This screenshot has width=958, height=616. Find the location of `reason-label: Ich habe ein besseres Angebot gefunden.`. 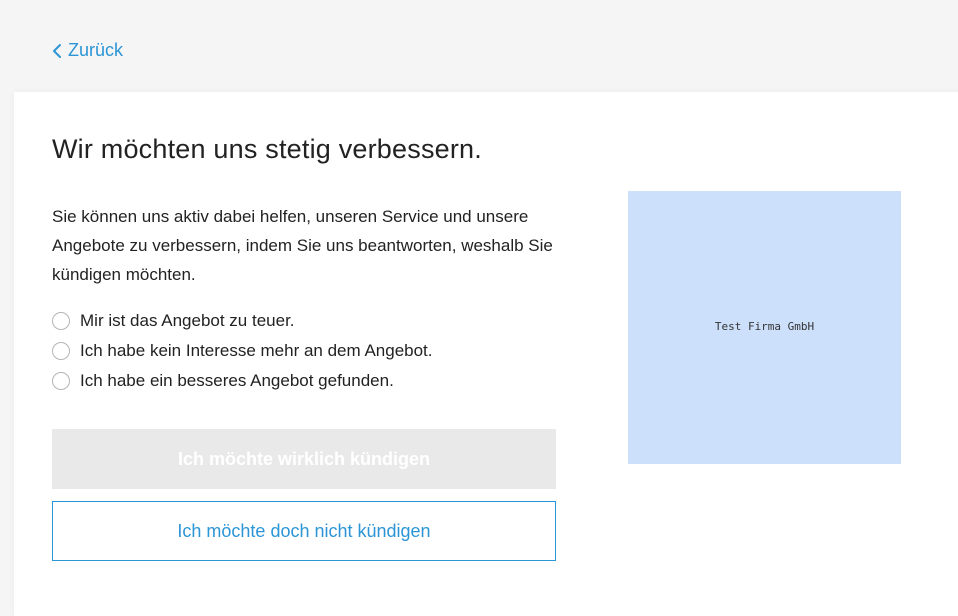

reason-label: Ich habe ein besseres Angebot gefunden. is located at coordinates (237, 380).